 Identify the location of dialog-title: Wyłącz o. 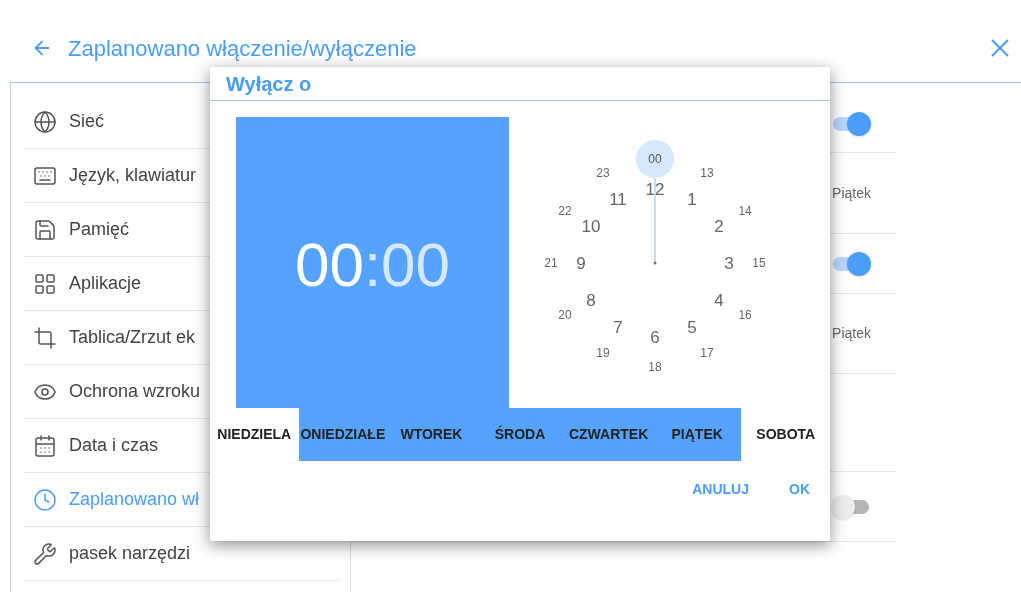
(269, 84).